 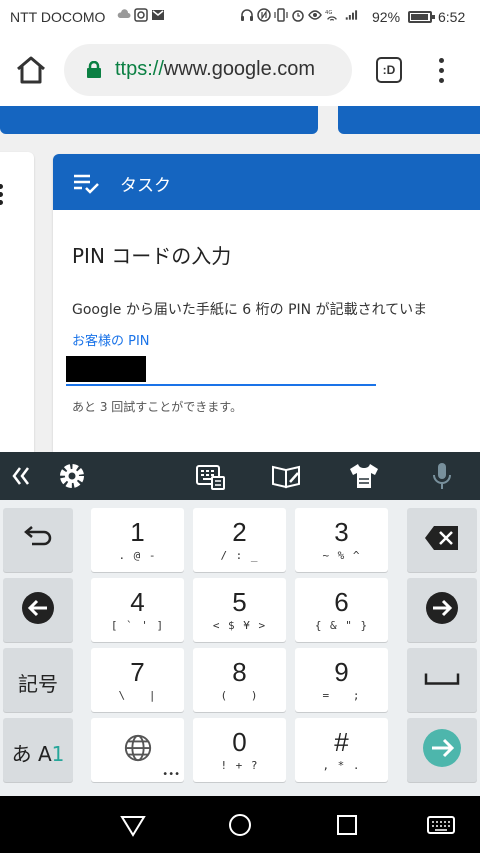 I want to click on svg-text: 4G, so click(x=328, y=13).